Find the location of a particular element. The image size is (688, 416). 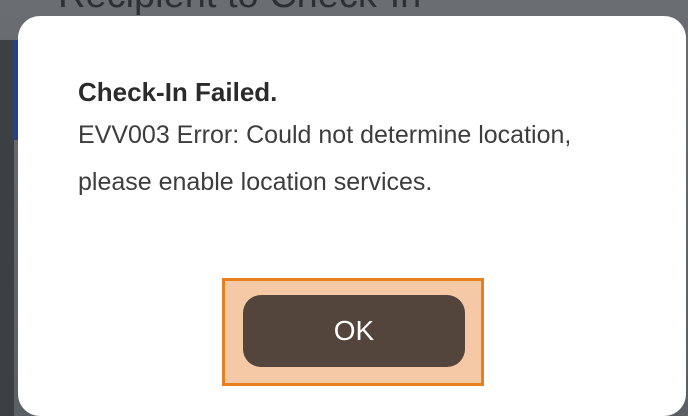

dialog-title: Check-In Failed. is located at coordinates (178, 92).